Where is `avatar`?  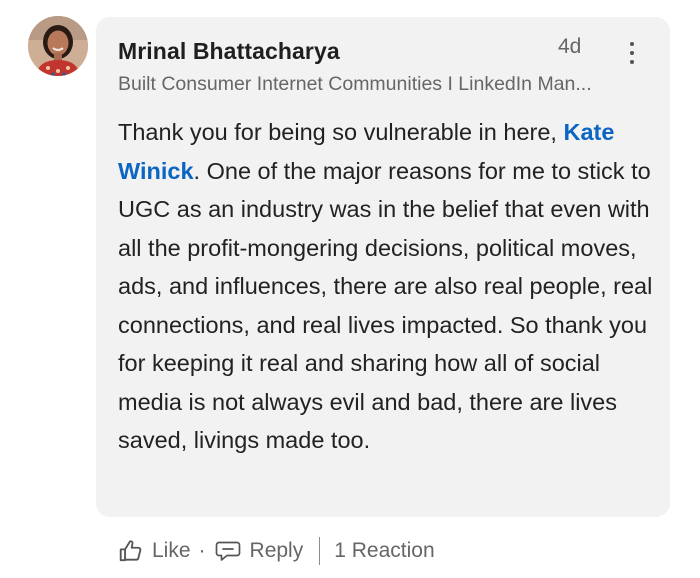
avatar is located at coordinates (58, 46).